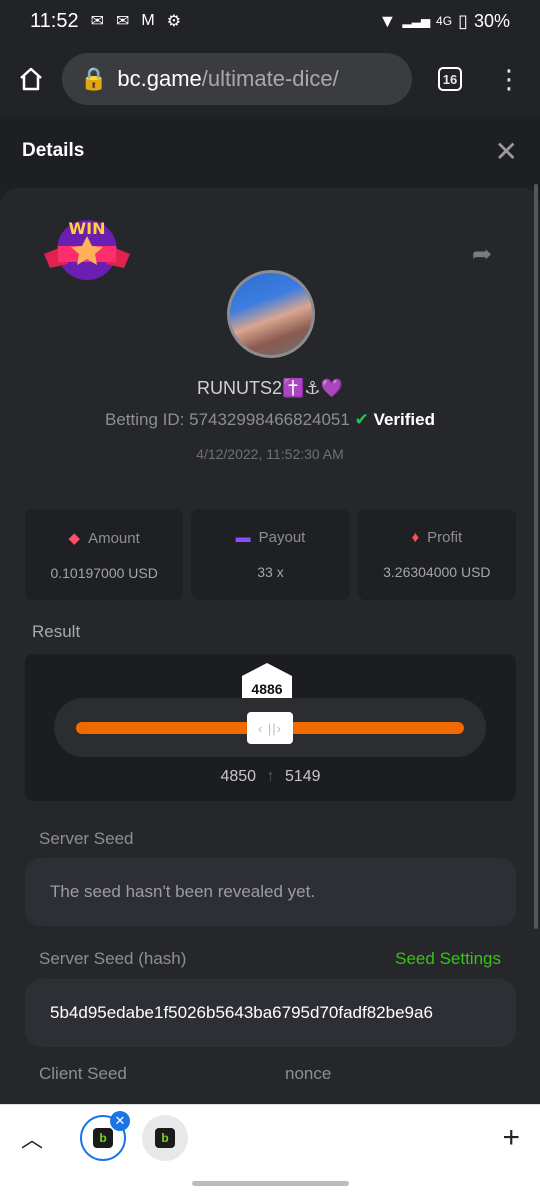 Image resolution: width=540 pixels, height=1200 pixels. What do you see at coordinates (83, 1073) in the screenshot?
I see `client-seed-label: Client Seed` at bounding box center [83, 1073].